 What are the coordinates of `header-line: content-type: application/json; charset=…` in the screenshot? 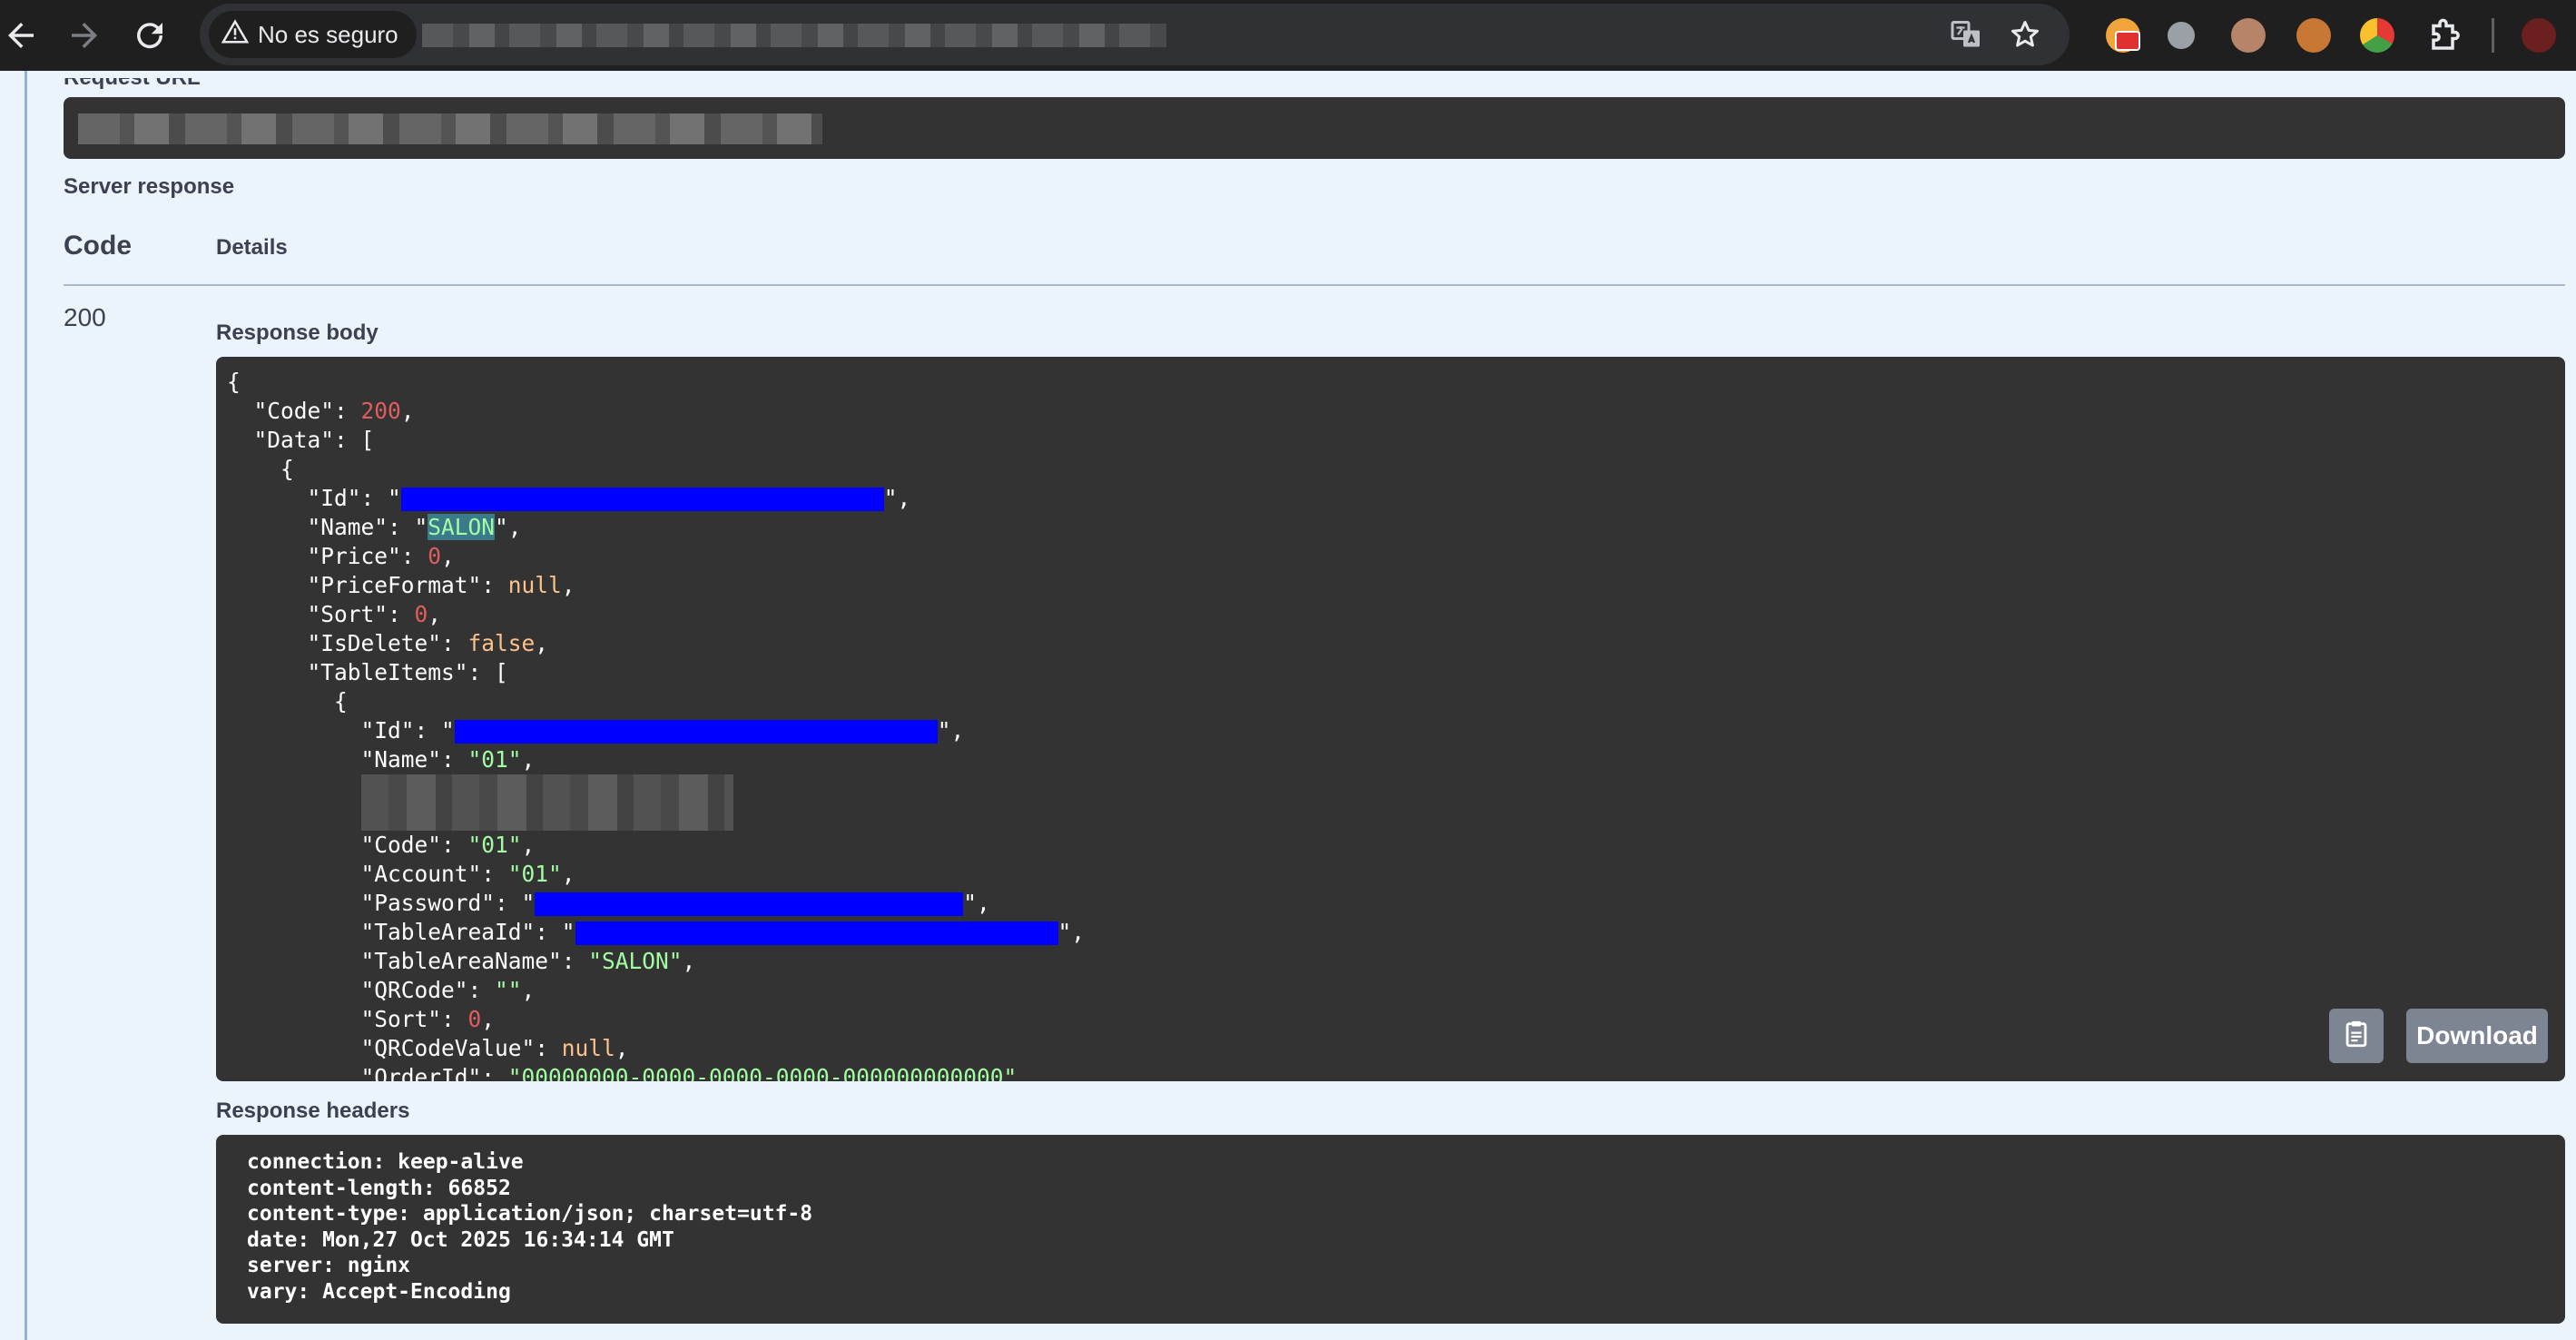 It's located at (530, 1214).